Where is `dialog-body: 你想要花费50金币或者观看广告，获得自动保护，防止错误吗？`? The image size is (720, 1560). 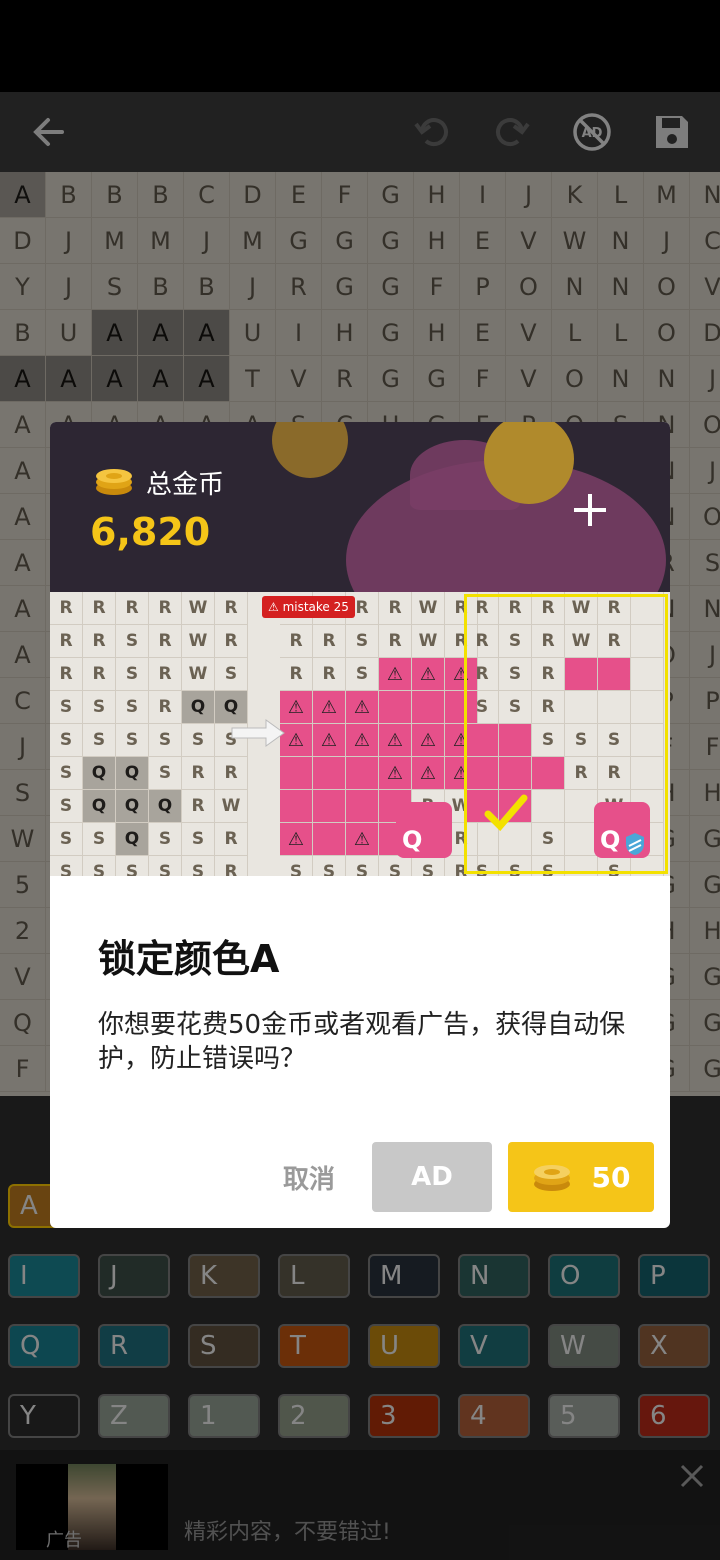 dialog-body: 你想要花费50金币或者观看广告，获得自动保护，防止错误吗？ is located at coordinates (362, 1042).